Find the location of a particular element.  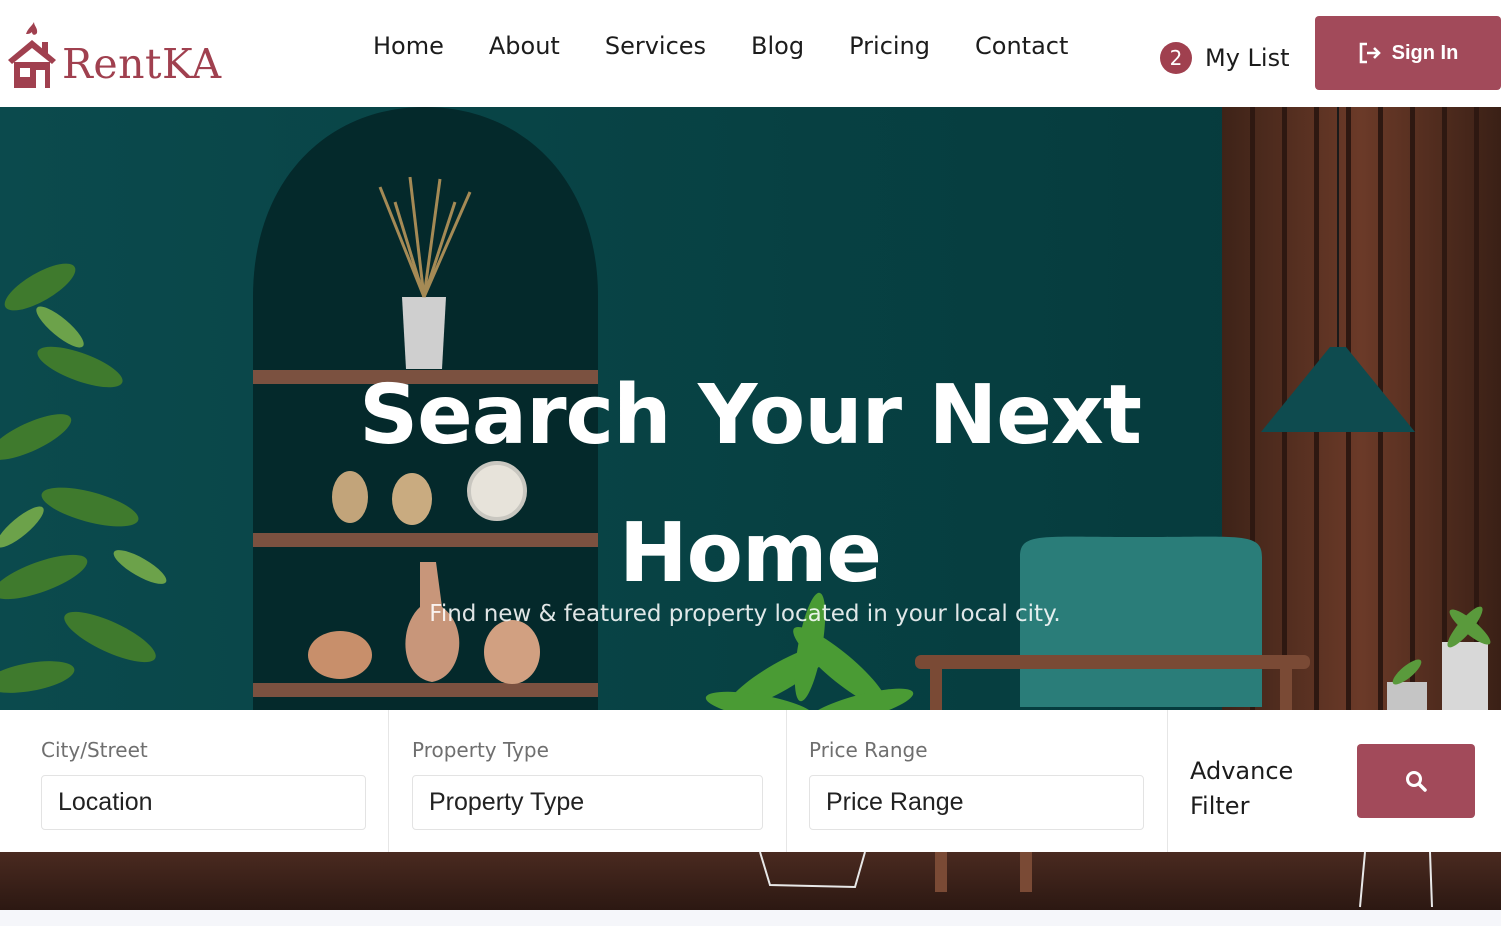

brand-logo: RentKA is located at coordinates (118, 51).